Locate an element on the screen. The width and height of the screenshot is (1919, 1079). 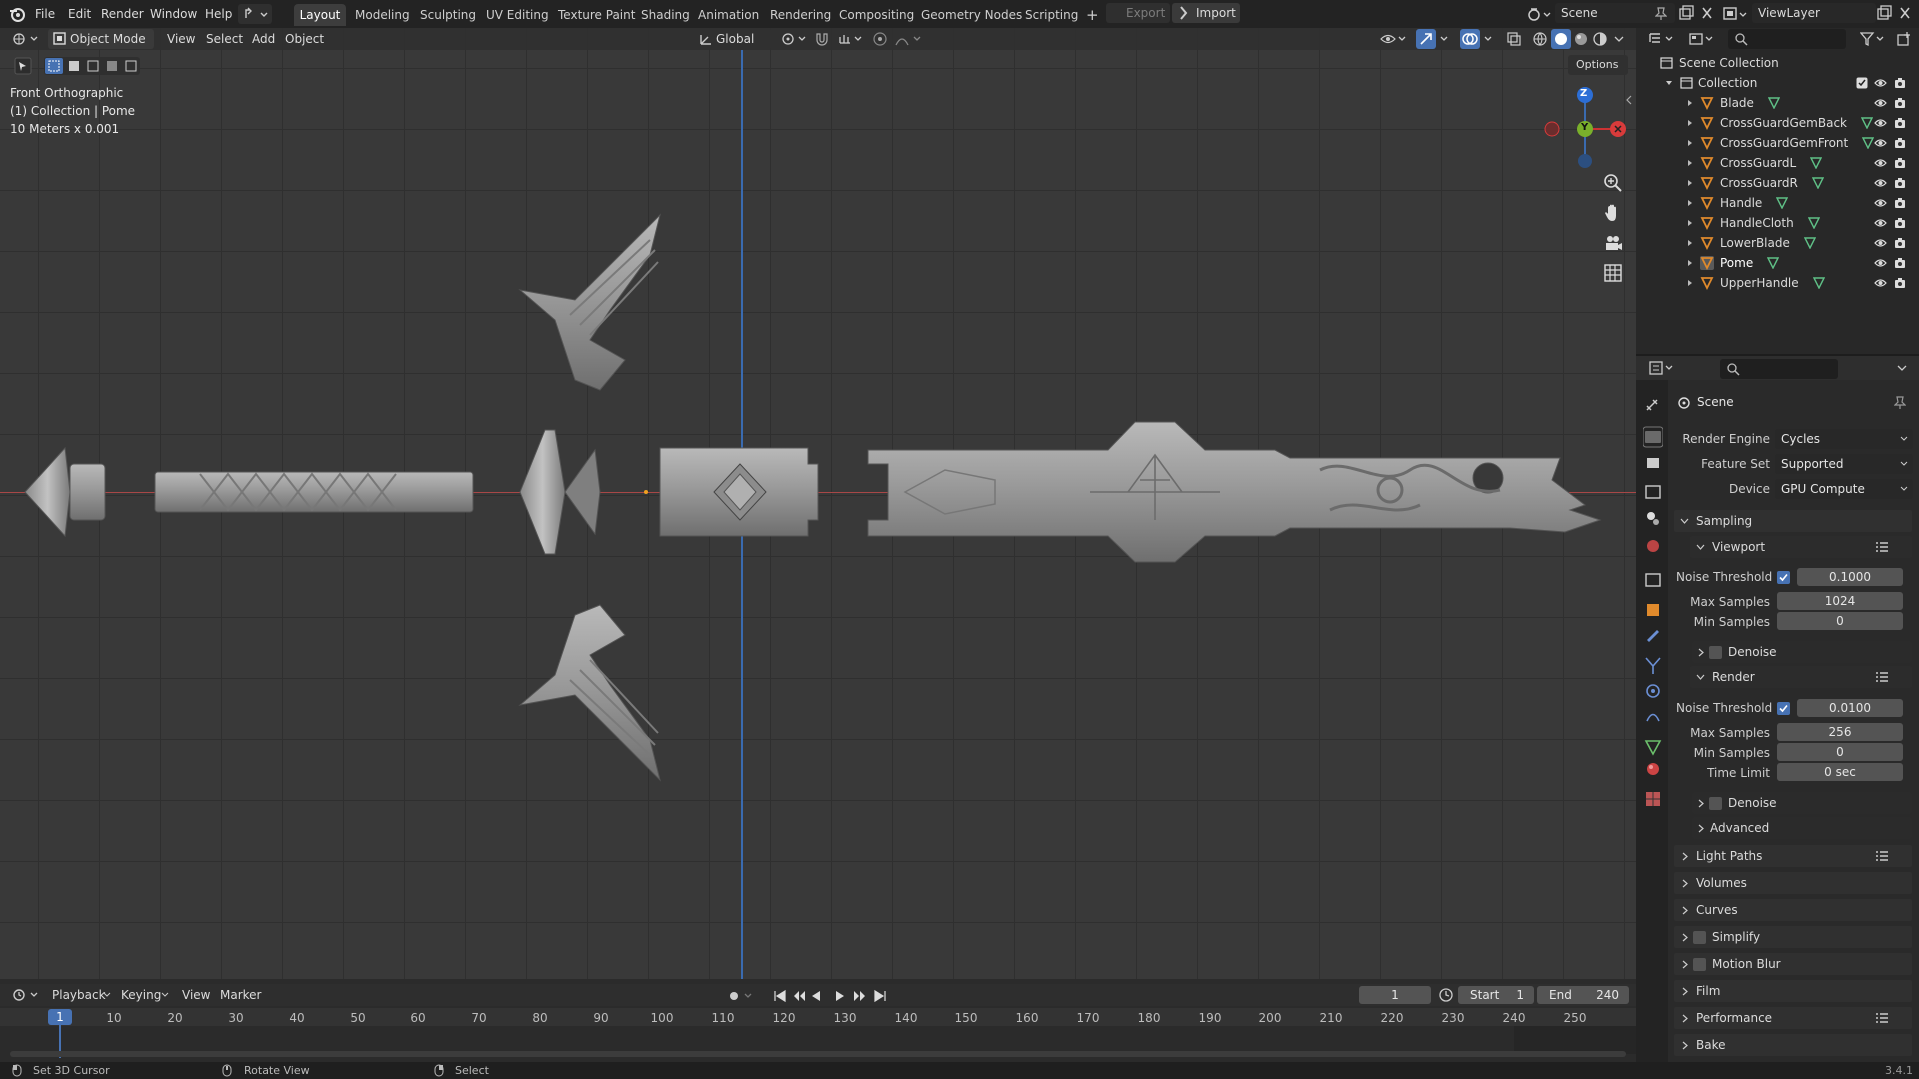
tab-uv-editing: UV Editing is located at coordinates (517, 15).